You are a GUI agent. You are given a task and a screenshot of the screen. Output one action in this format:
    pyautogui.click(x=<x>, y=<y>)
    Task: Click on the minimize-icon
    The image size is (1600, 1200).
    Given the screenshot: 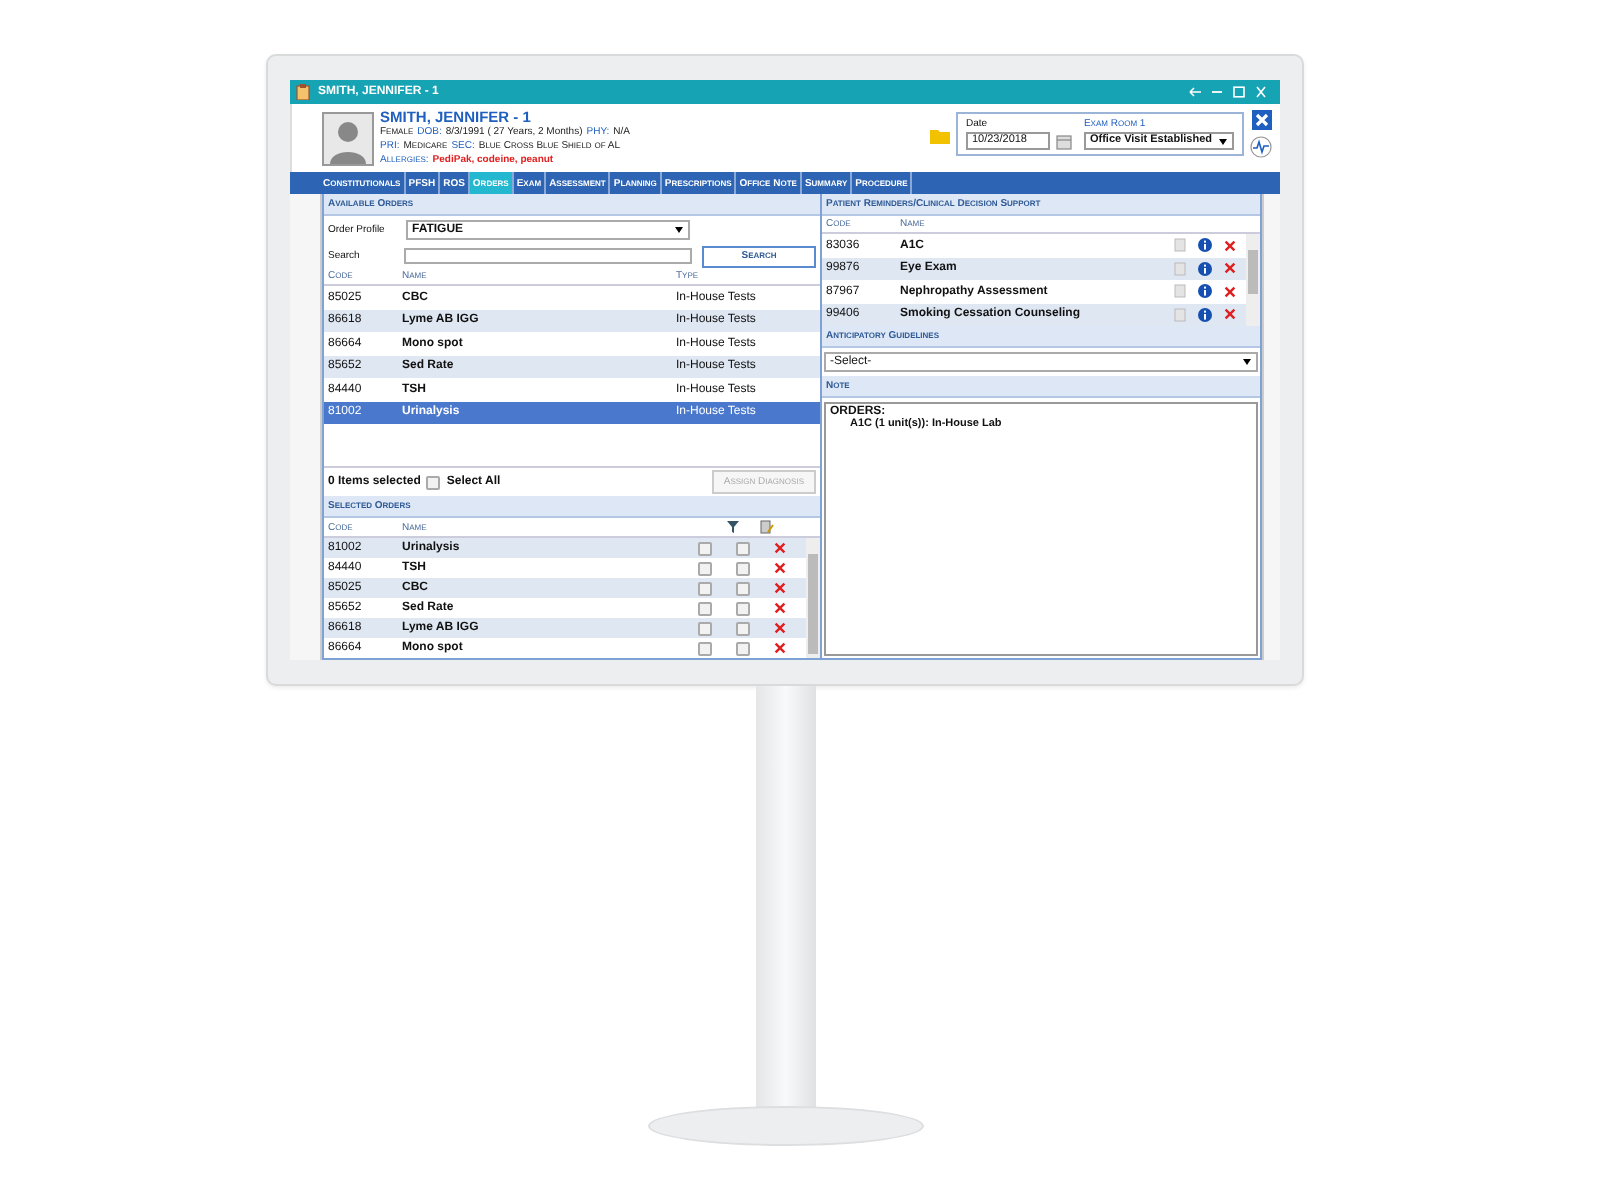 What is the action you would take?
    pyautogui.click(x=1217, y=92)
    